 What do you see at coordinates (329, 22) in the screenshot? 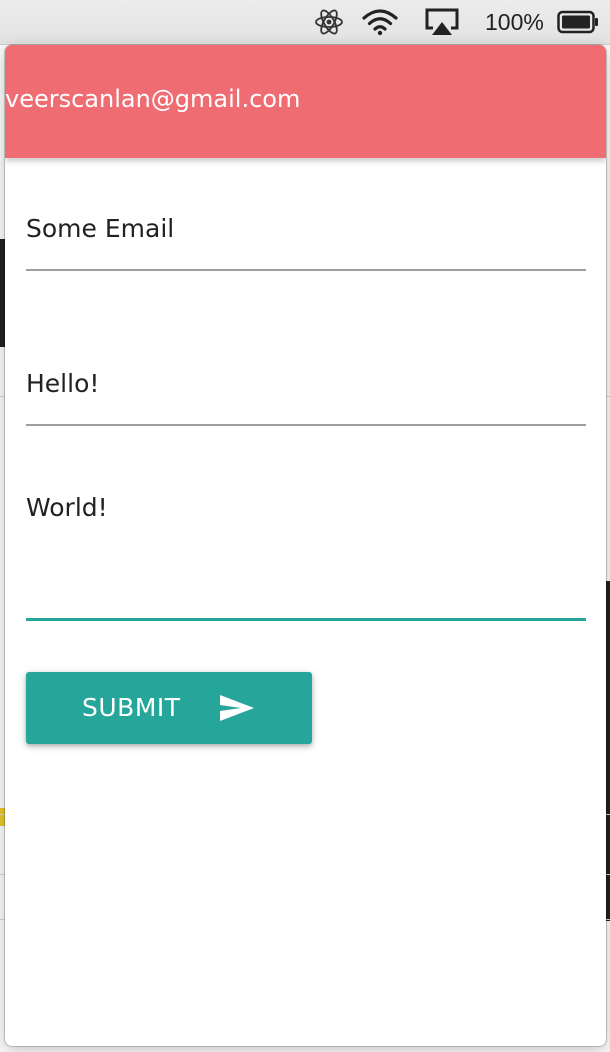
I see `atom-icon` at bounding box center [329, 22].